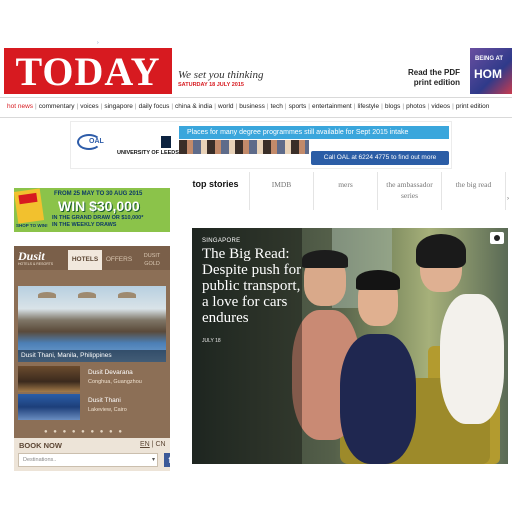 This screenshot has width=512, height=512. I want to click on featured-hotel-caption: Dusit Thani, Manila, Philippines, so click(92, 356).